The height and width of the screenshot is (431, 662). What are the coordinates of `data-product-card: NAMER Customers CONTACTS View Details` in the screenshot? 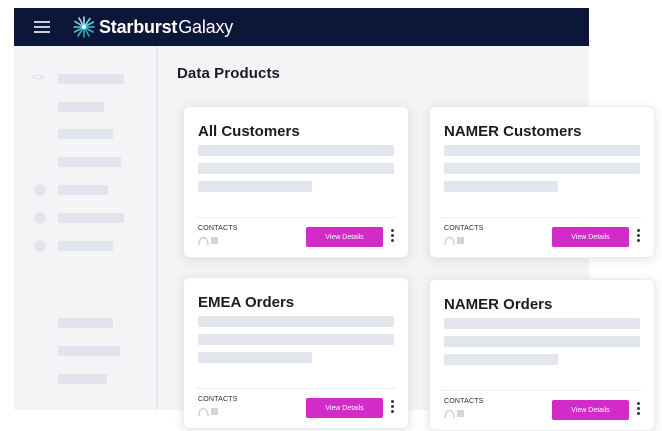 It's located at (542, 182).